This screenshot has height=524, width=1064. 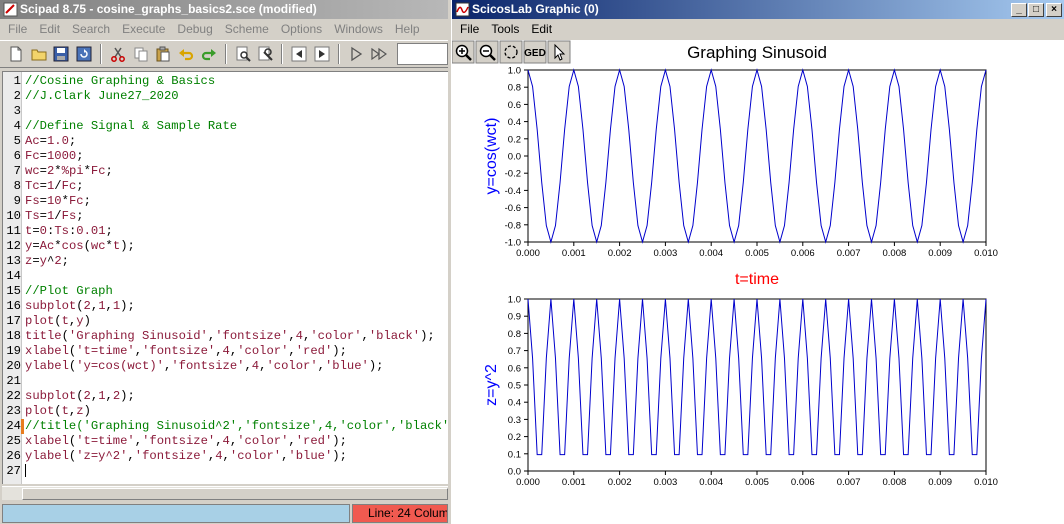 What do you see at coordinates (13, 441) in the screenshot?
I see `line-number: 25` at bounding box center [13, 441].